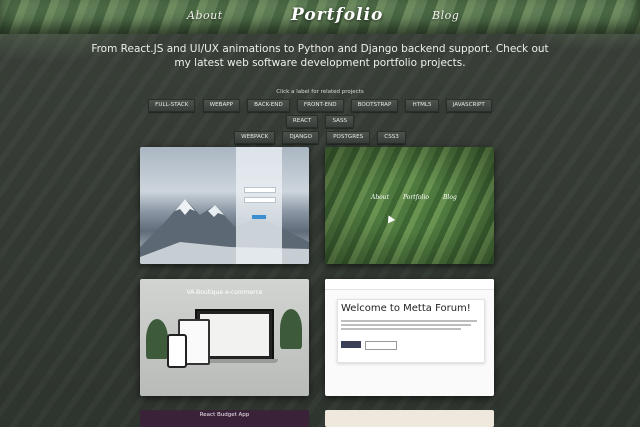 The height and width of the screenshot is (427, 640). I want to click on project-card-portfolio: About Portfolio Blog, so click(409, 205).